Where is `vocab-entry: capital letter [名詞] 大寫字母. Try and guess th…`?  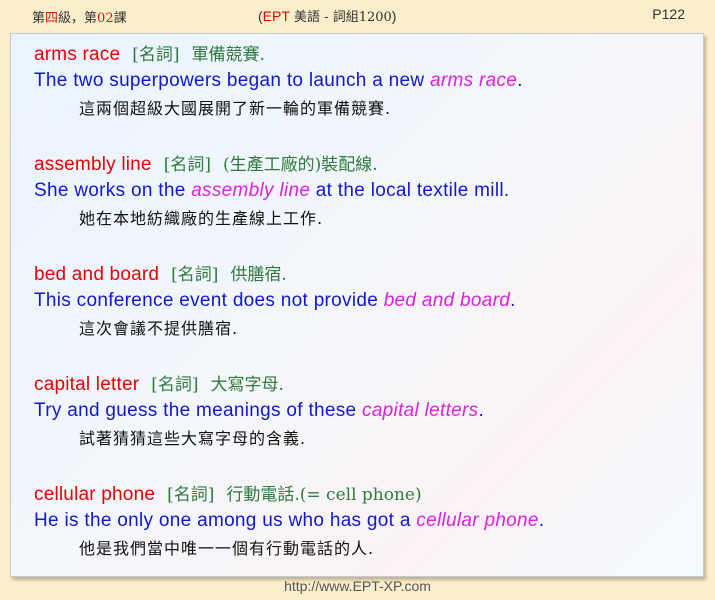 vocab-entry: capital letter [名詞] 大寫字母. Try and guess th… is located at coordinates (364, 412).